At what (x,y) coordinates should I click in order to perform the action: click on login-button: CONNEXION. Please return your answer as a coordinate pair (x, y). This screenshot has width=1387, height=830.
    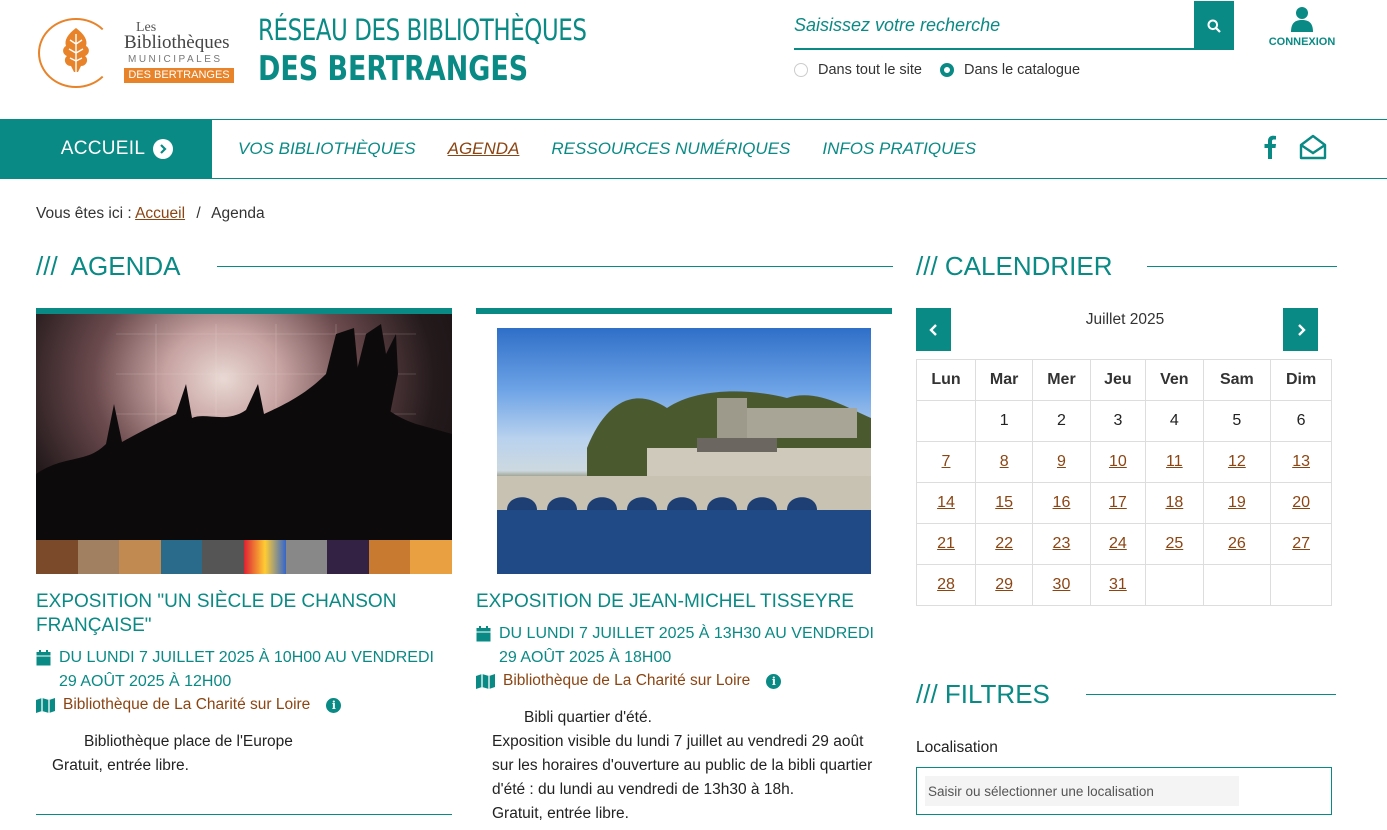
    Looking at the image, I should click on (1302, 27).